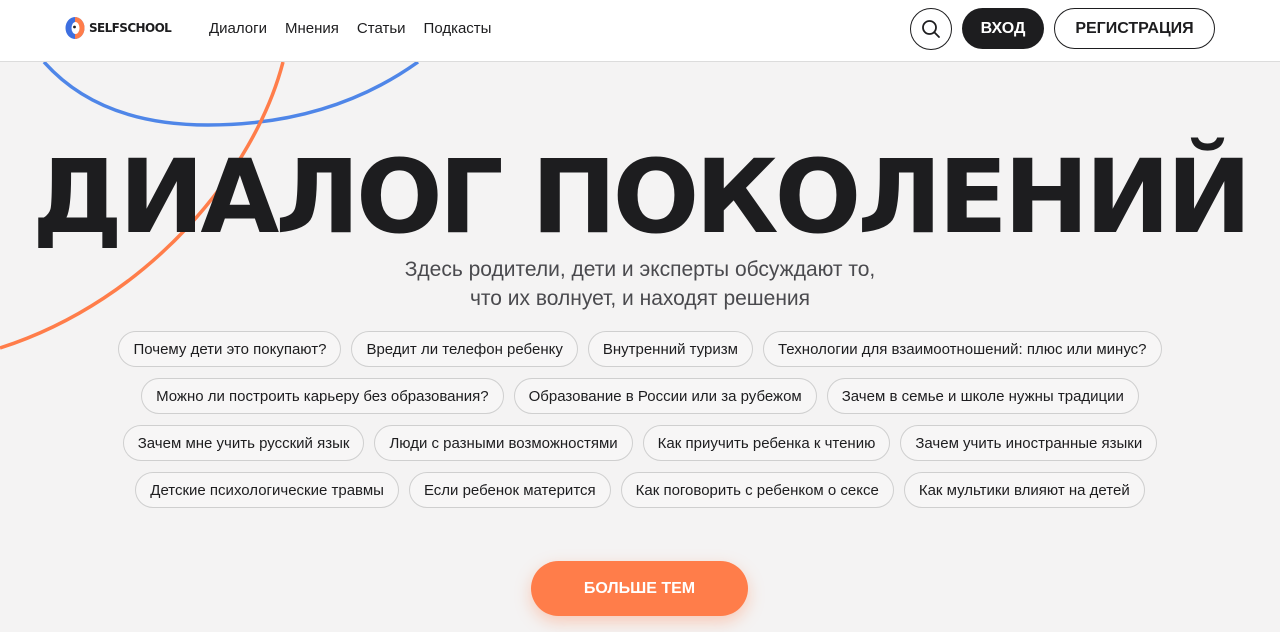 Image resolution: width=1280 pixels, height=632 pixels. I want to click on topic-tag: Люди с разными возможностями, so click(503, 443).